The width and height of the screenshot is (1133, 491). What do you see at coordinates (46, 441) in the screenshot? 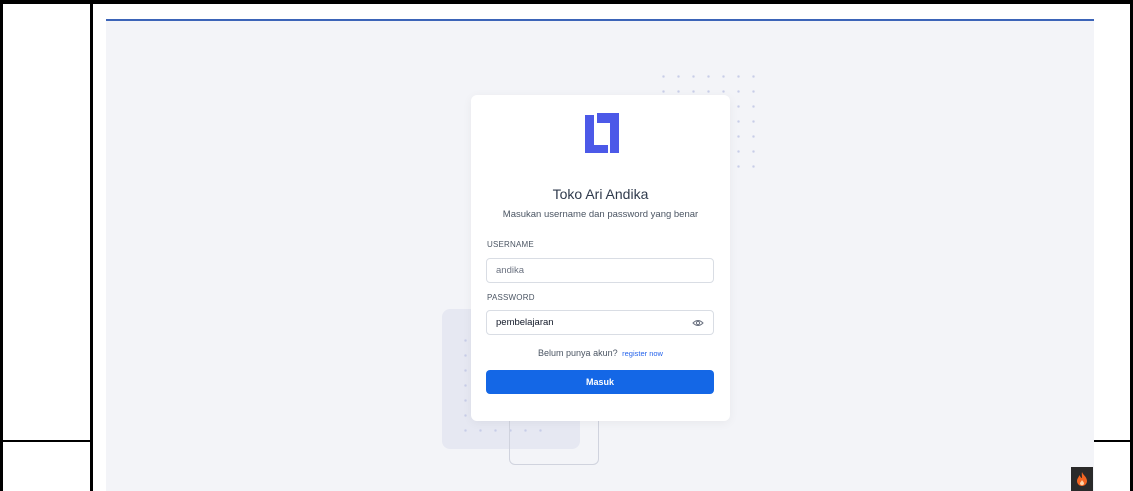
I see `frame-left-cell-divider` at bounding box center [46, 441].